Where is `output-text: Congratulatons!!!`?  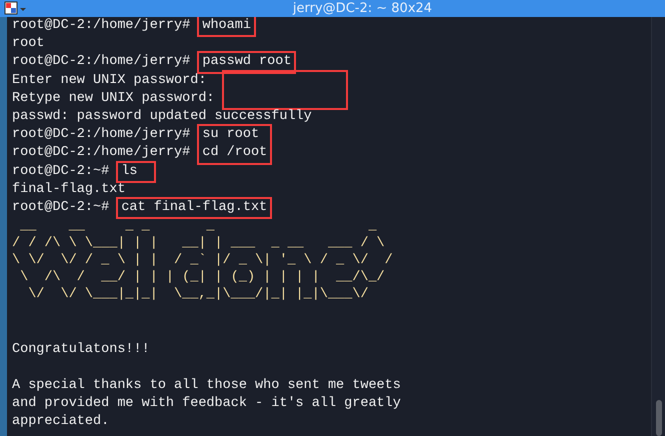 output-text: Congratulatons!!! is located at coordinates (81, 349).